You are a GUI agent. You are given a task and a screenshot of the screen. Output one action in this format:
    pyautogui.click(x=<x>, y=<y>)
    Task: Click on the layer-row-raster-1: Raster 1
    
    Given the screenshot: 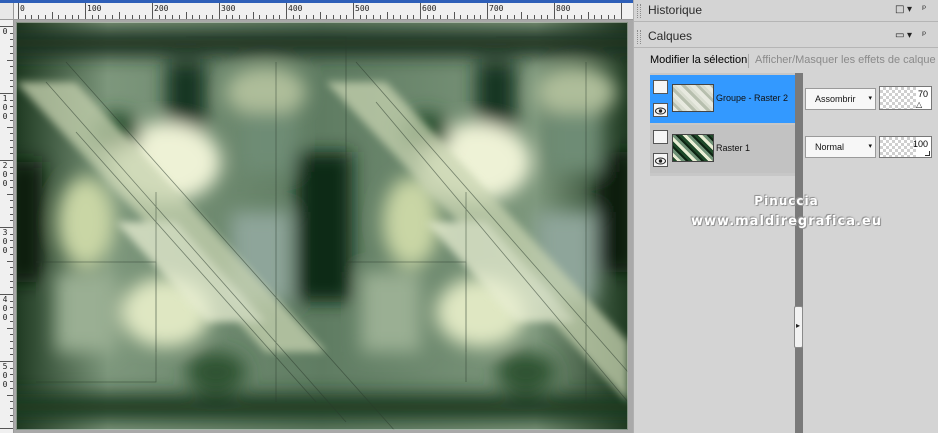 What is the action you would take?
    pyautogui.click(x=723, y=149)
    